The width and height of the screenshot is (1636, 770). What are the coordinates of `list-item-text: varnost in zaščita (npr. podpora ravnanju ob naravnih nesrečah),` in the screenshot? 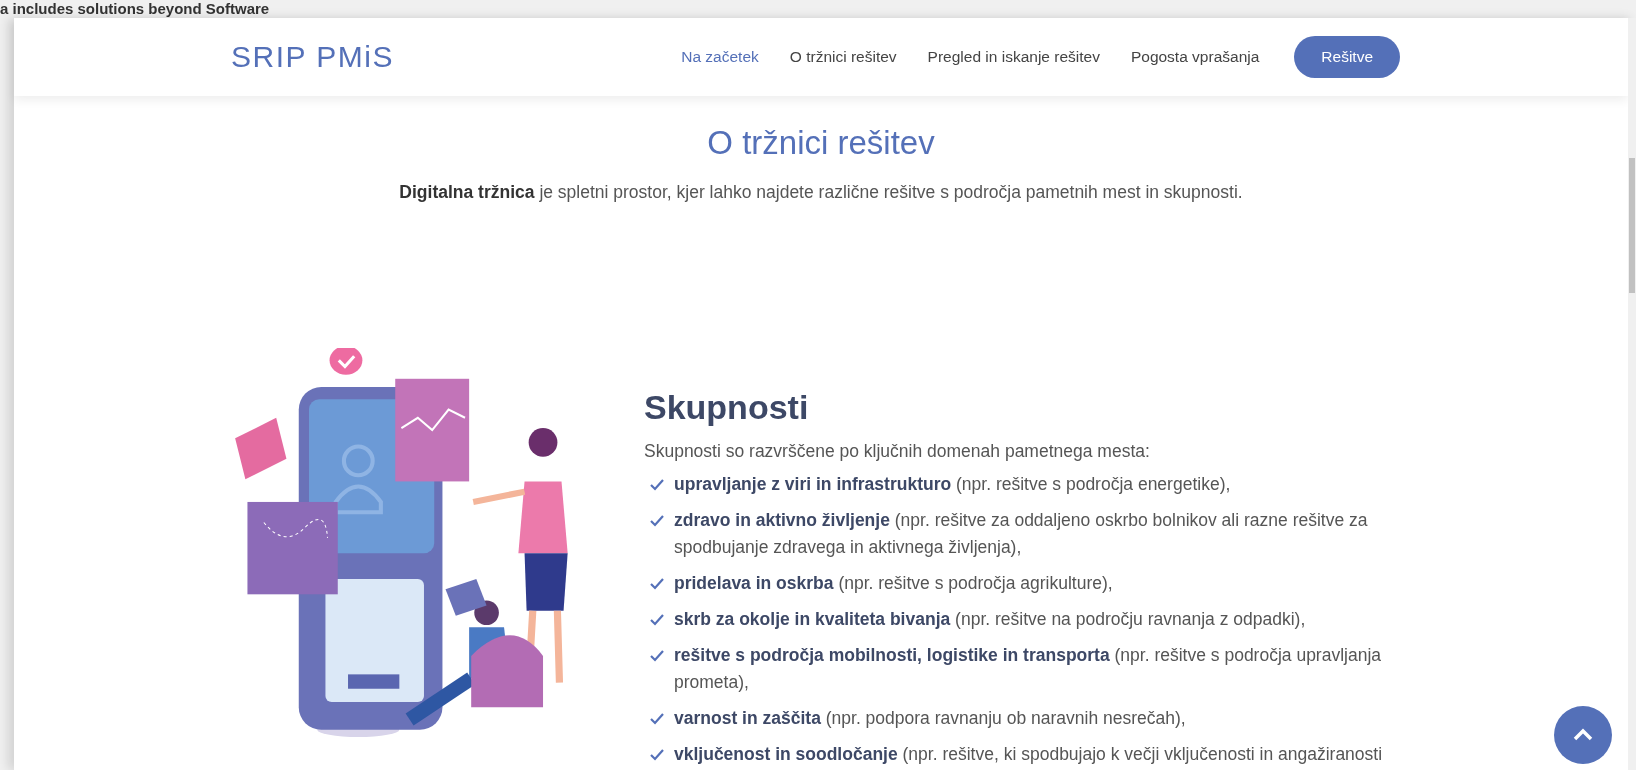 It's located at (930, 718).